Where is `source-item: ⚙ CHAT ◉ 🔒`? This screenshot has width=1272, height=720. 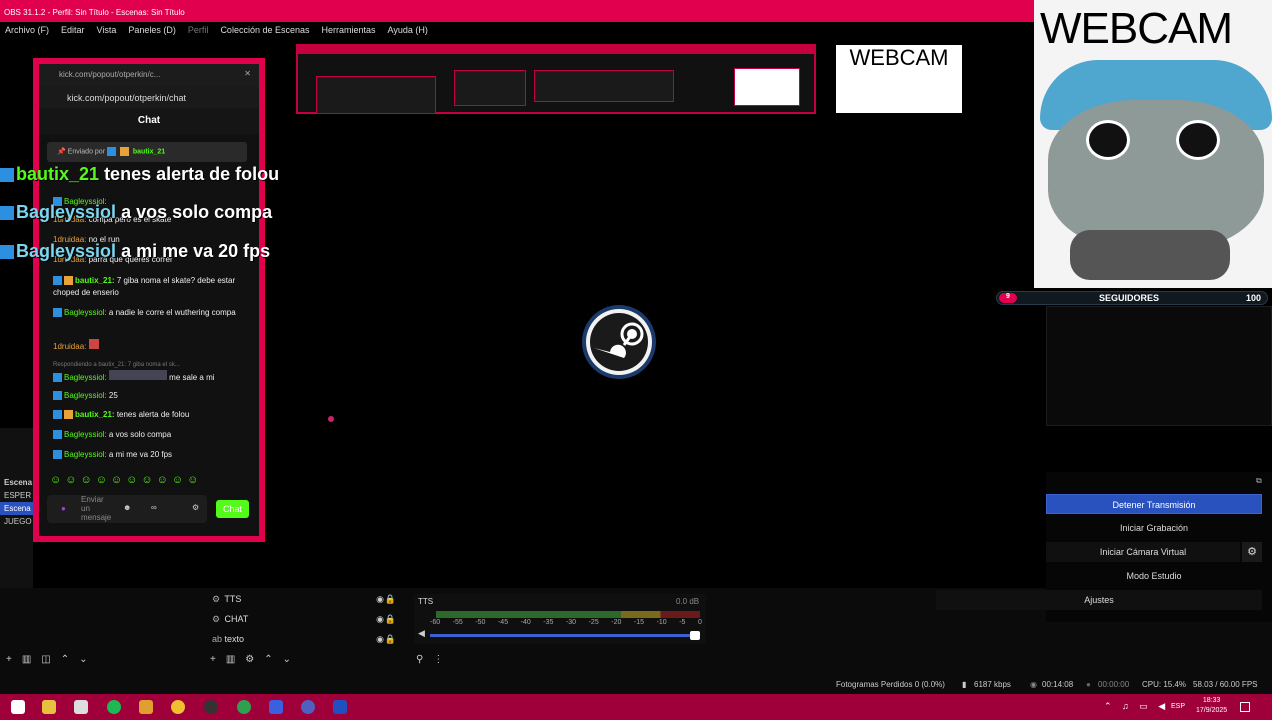
source-item: ⚙ CHAT ◉ 🔒 is located at coordinates (305, 623).